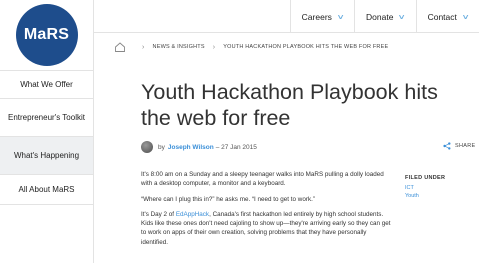 This screenshot has width=479, height=263. I want to click on home-icon, so click(120, 47).